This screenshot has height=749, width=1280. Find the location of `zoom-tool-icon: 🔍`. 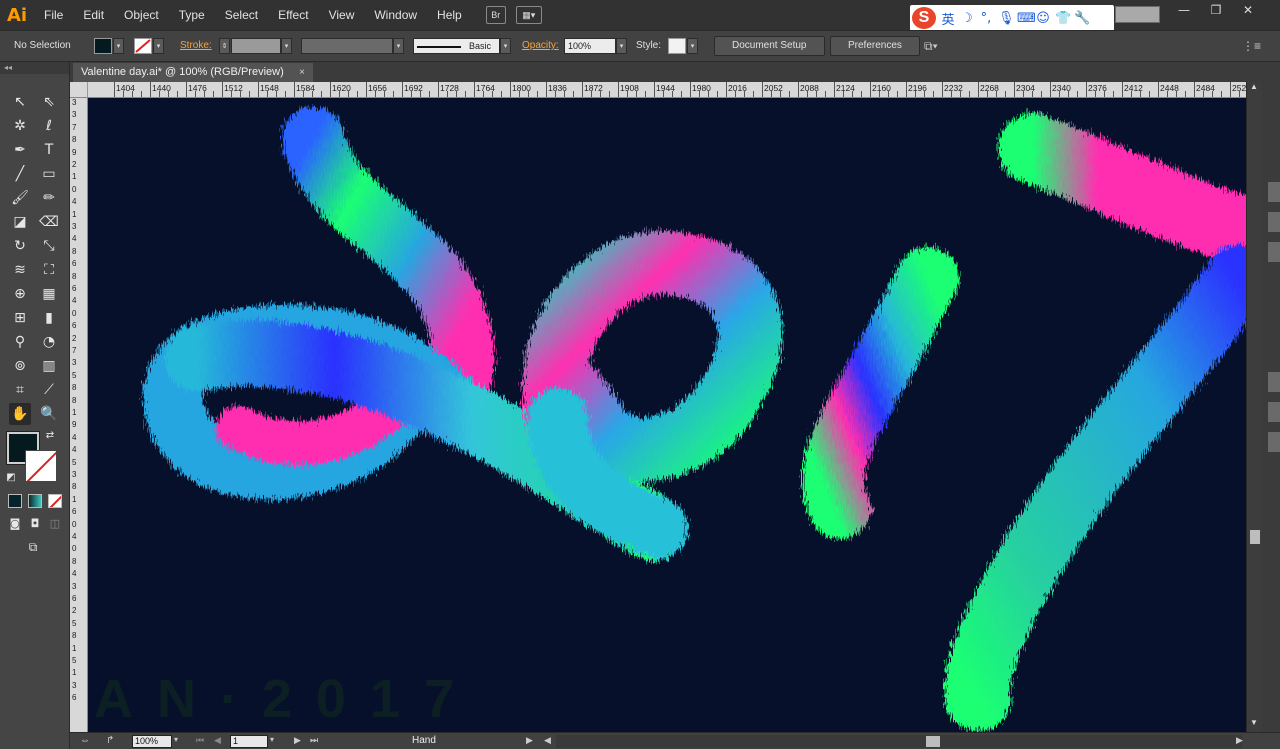

zoom-tool-icon: 🔍 is located at coordinates (49, 414).